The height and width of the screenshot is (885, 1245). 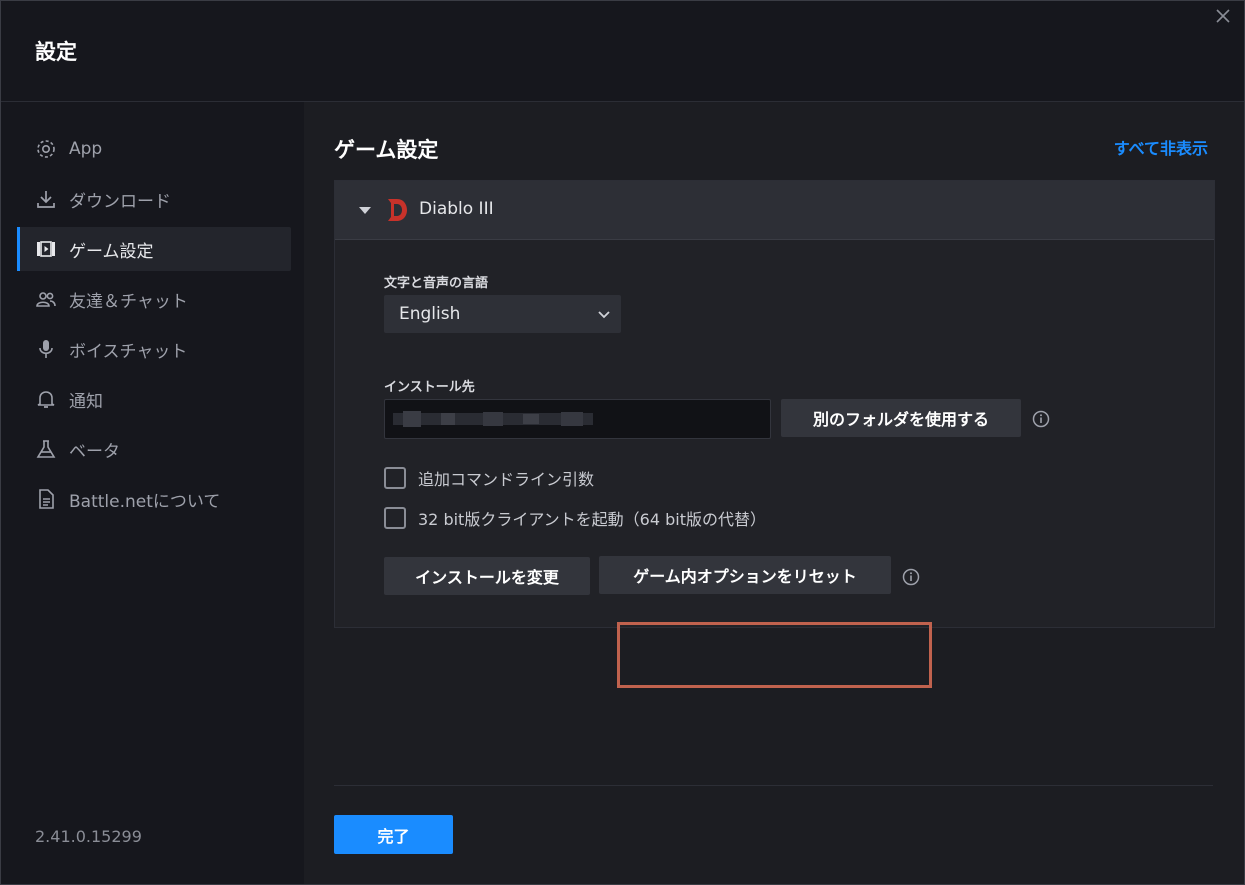 What do you see at coordinates (773, 785) in the screenshot?
I see `footer-divider` at bounding box center [773, 785].